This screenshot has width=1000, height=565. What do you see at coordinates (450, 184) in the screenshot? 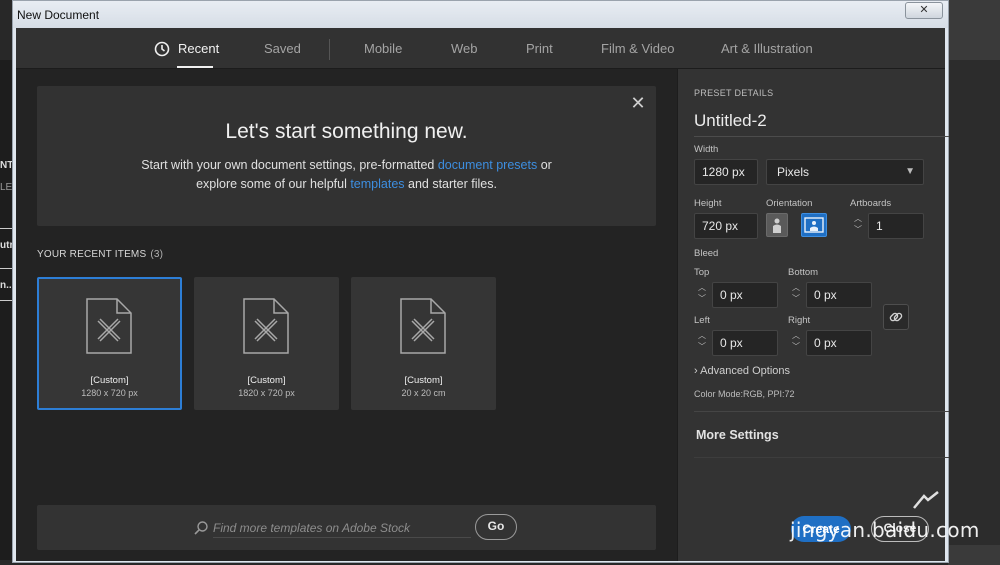
I see `welcome-text: and starter files.` at bounding box center [450, 184].